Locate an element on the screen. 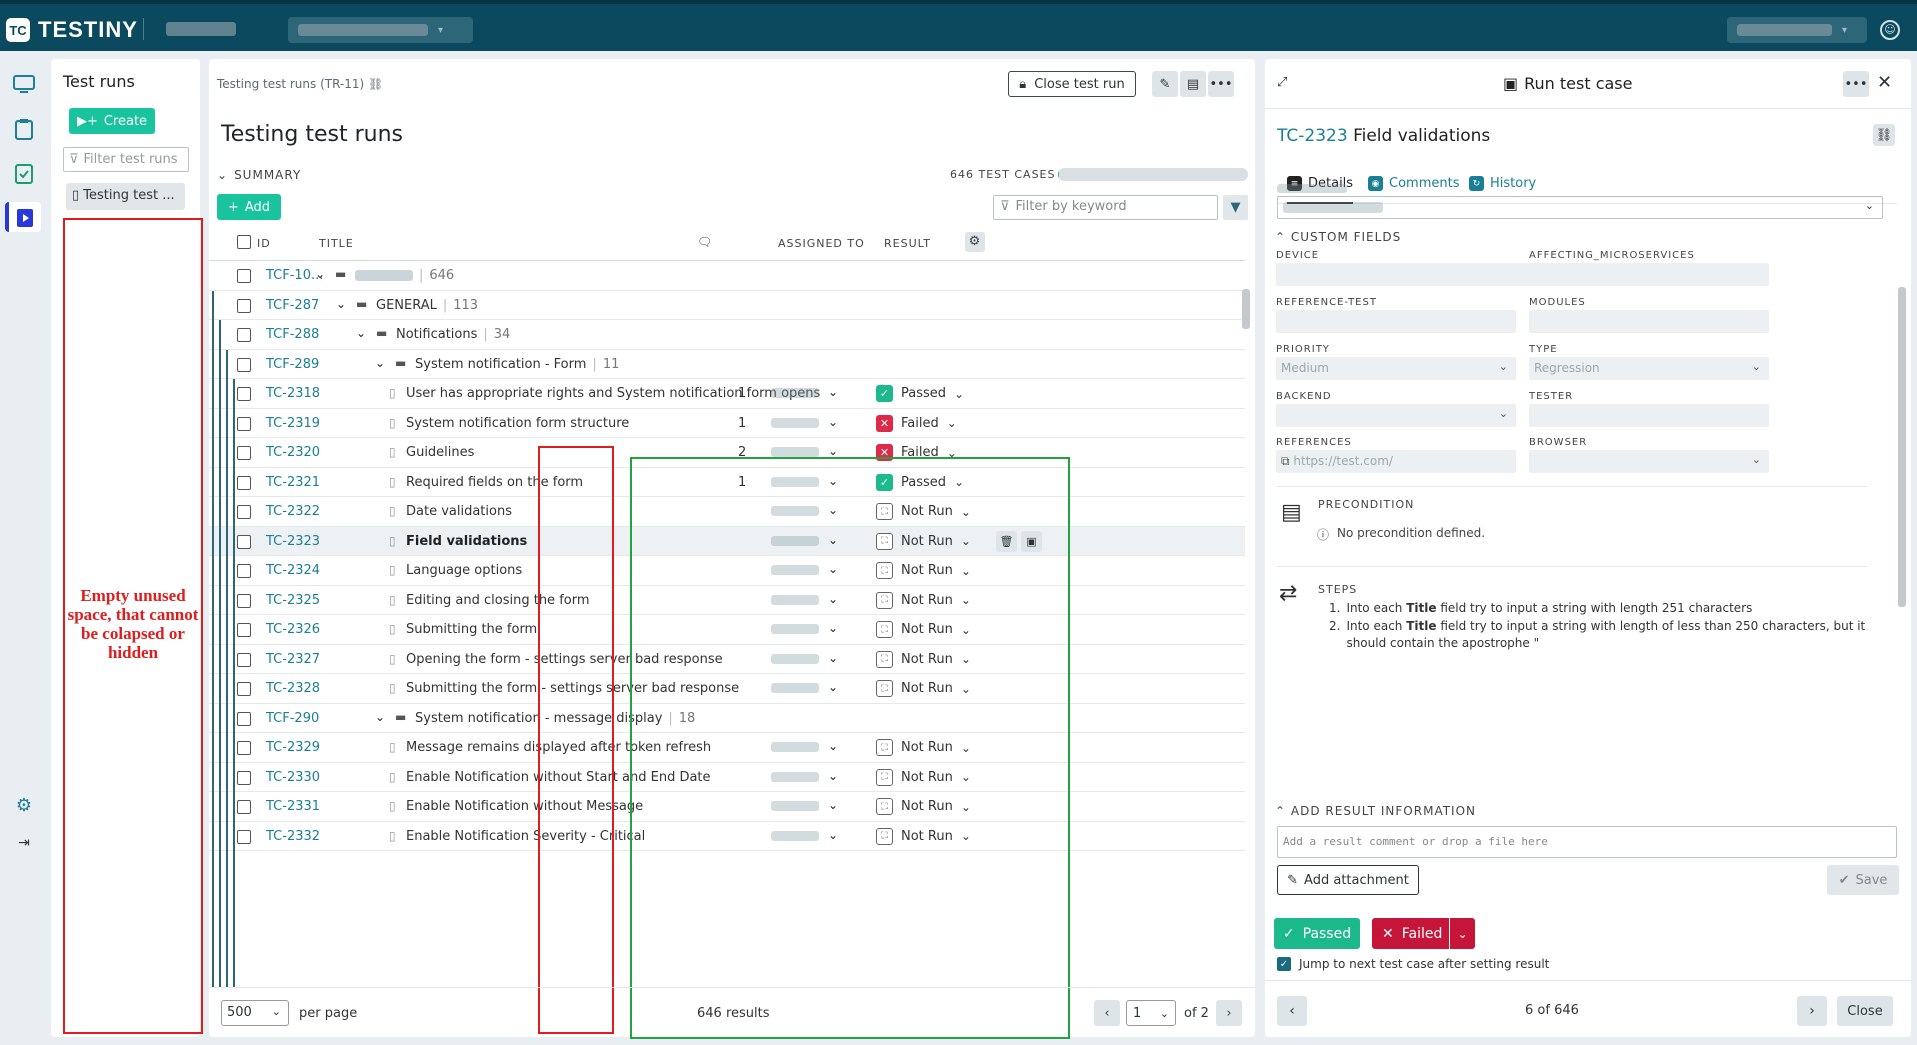 The height and width of the screenshot is (1045, 1917). row-id: TC-2328 is located at coordinates (293, 688).